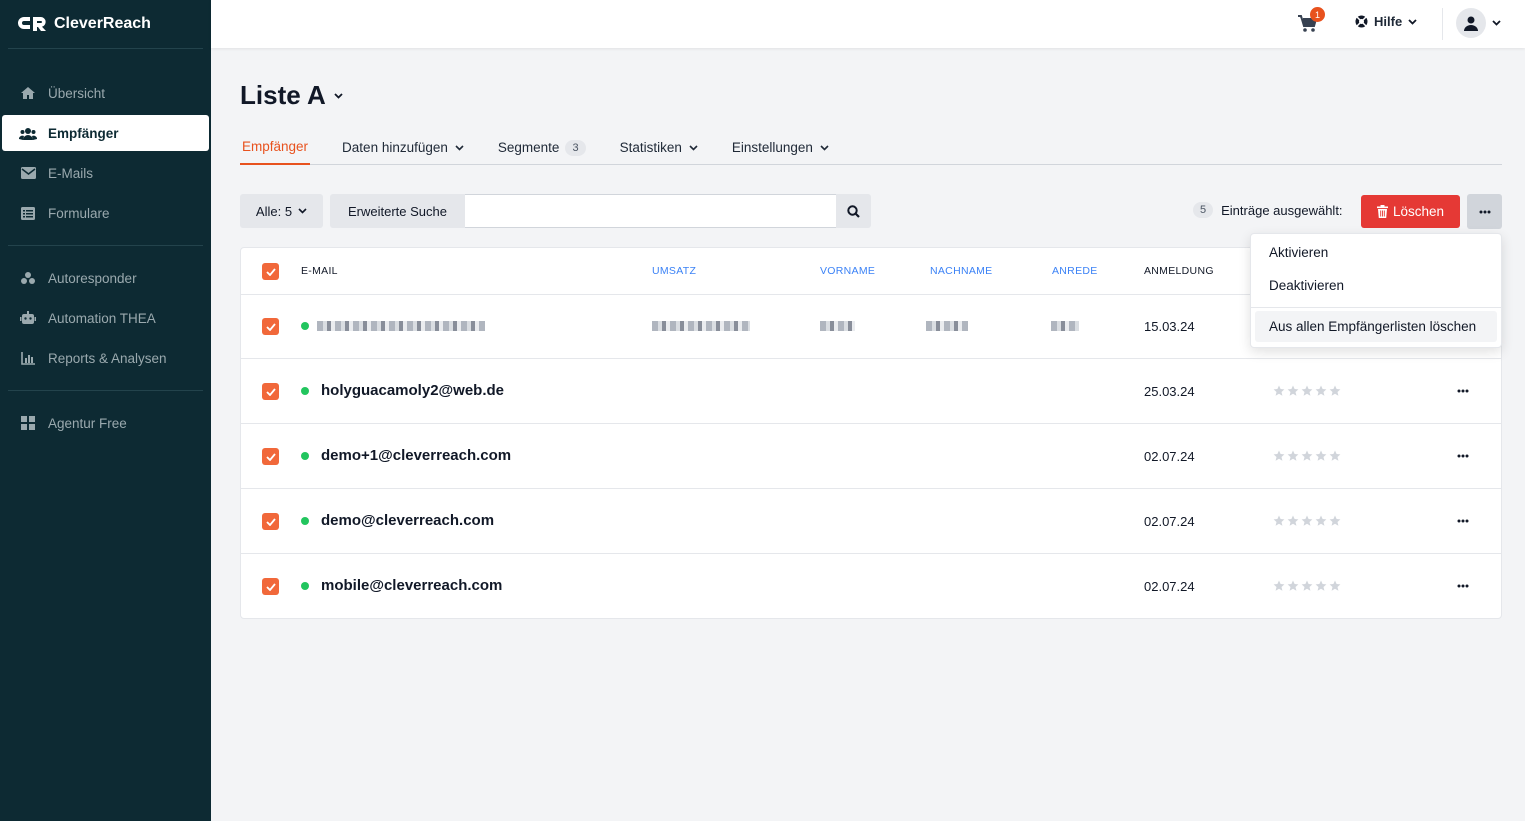 The width and height of the screenshot is (1525, 821). Describe the element at coordinates (105, 93) in the screenshot. I see `sidebar-item-uebersicht: Übersicht` at that location.